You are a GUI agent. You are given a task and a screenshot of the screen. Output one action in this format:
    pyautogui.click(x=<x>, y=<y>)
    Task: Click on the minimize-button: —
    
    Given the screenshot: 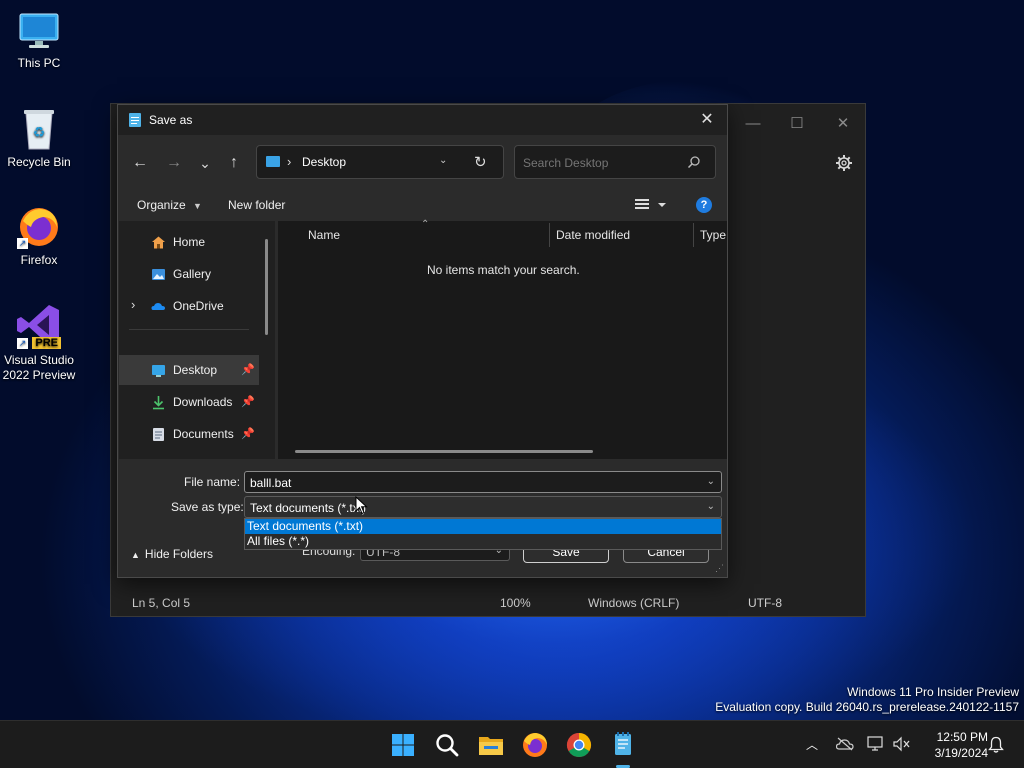 What is the action you would take?
    pyautogui.click(x=753, y=124)
    